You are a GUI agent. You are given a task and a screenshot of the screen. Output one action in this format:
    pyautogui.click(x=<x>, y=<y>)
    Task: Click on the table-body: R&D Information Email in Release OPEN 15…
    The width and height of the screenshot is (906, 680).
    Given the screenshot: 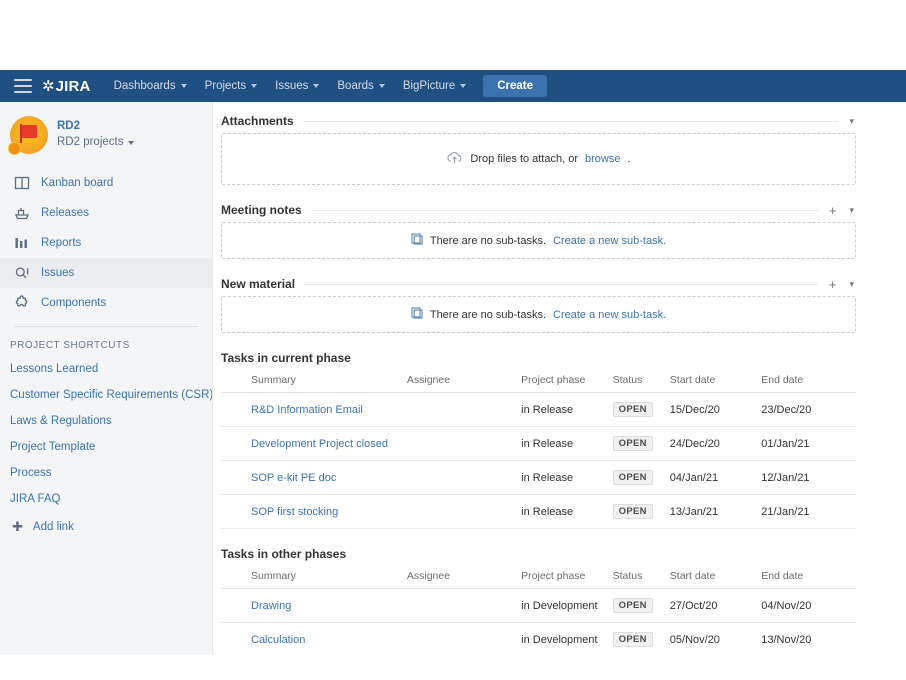 What is the action you would take?
    pyautogui.click(x=538, y=460)
    